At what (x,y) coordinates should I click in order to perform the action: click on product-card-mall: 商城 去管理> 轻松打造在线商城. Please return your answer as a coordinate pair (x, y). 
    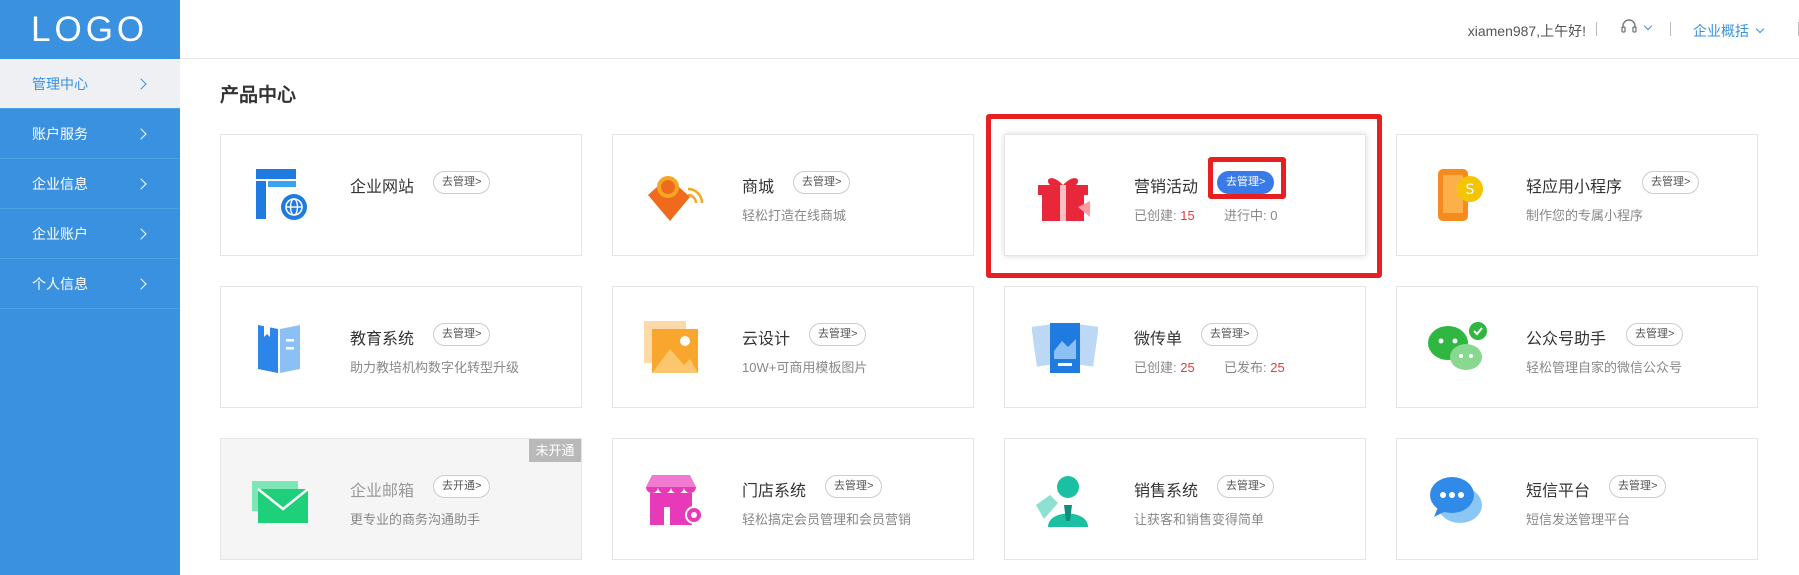
    Looking at the image, I should click on (793, 195).